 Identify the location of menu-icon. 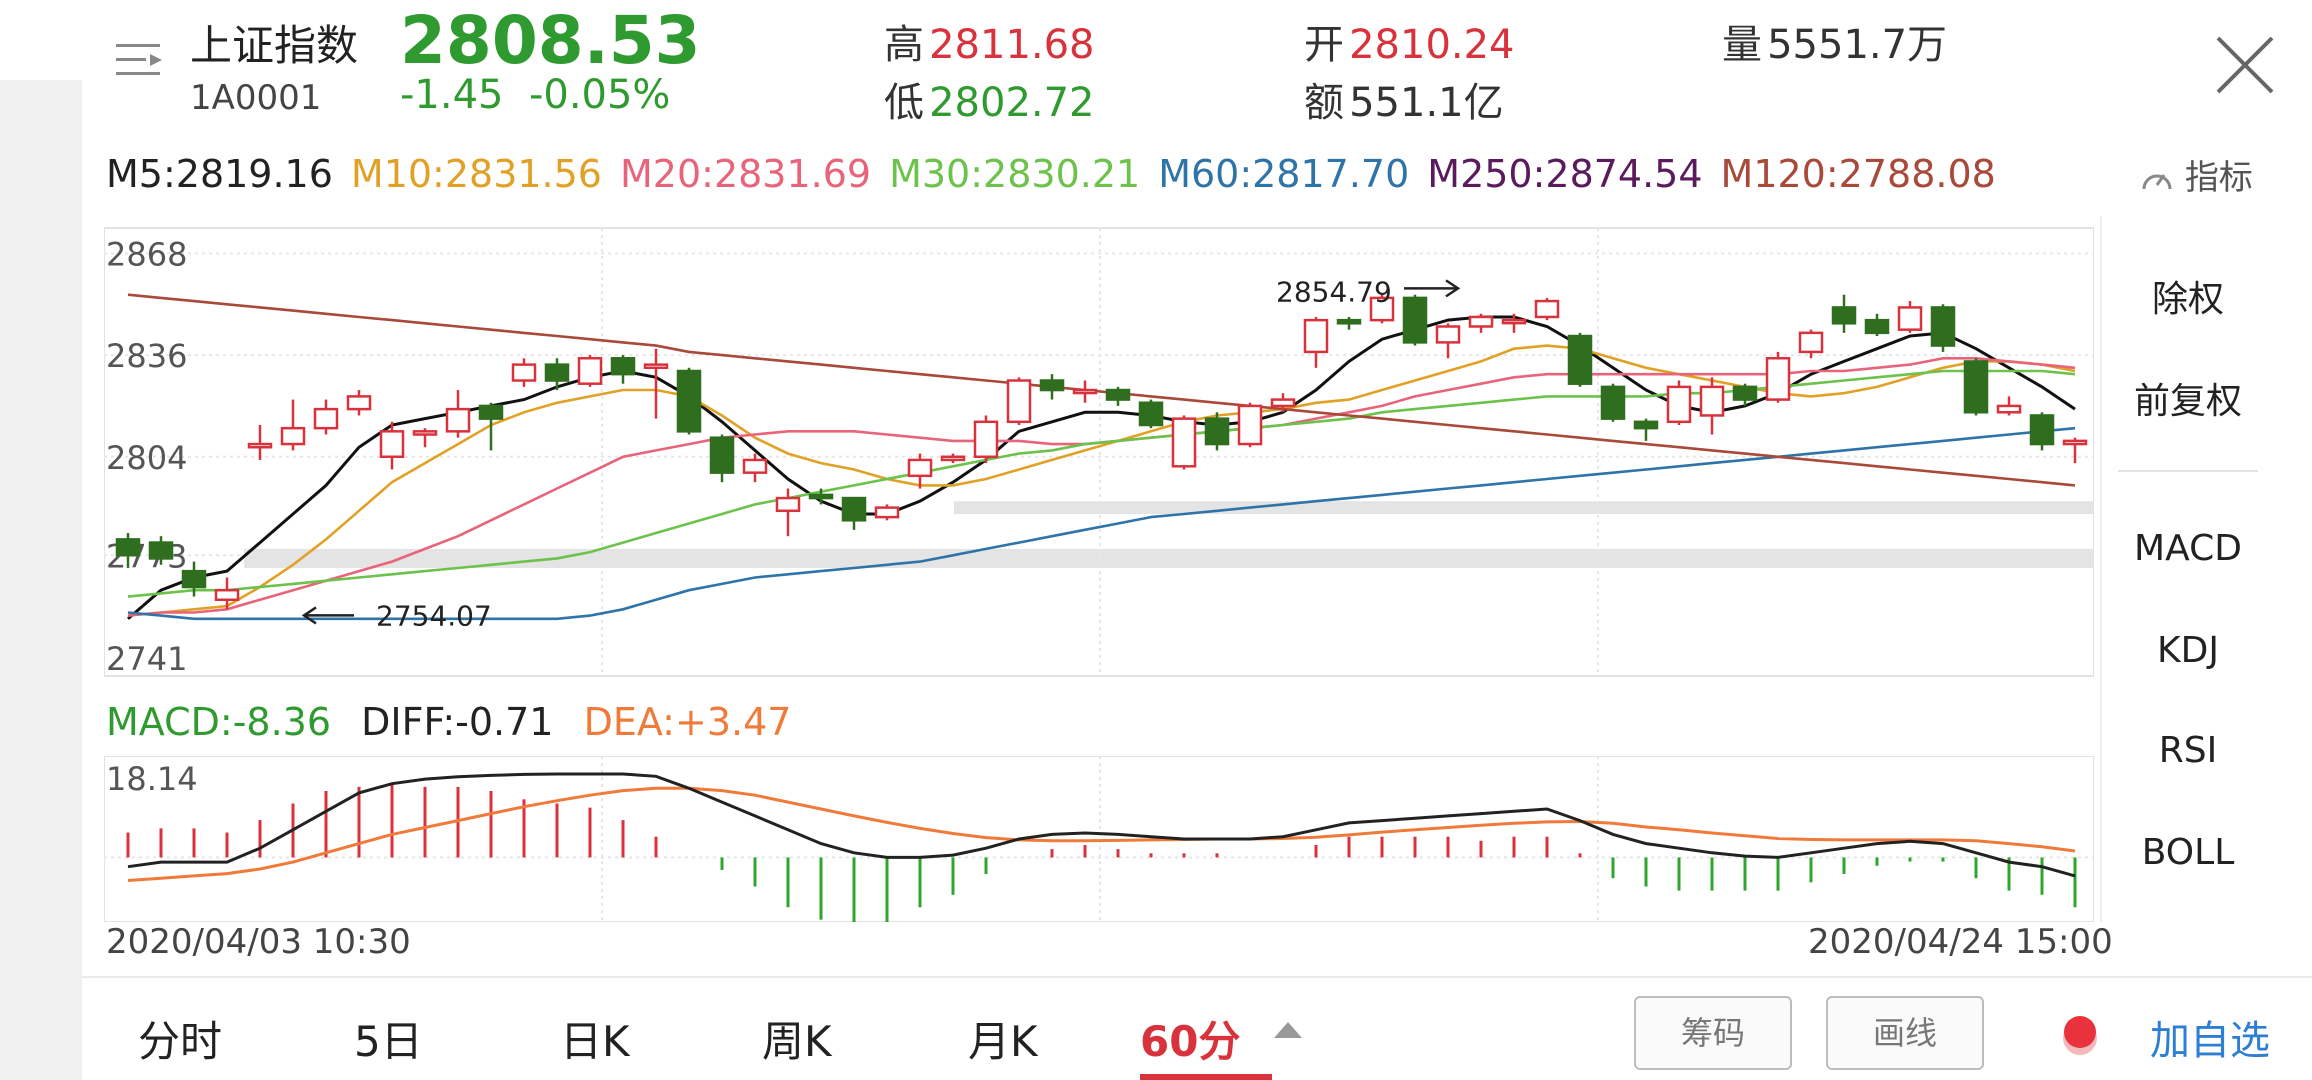
(140, 64).